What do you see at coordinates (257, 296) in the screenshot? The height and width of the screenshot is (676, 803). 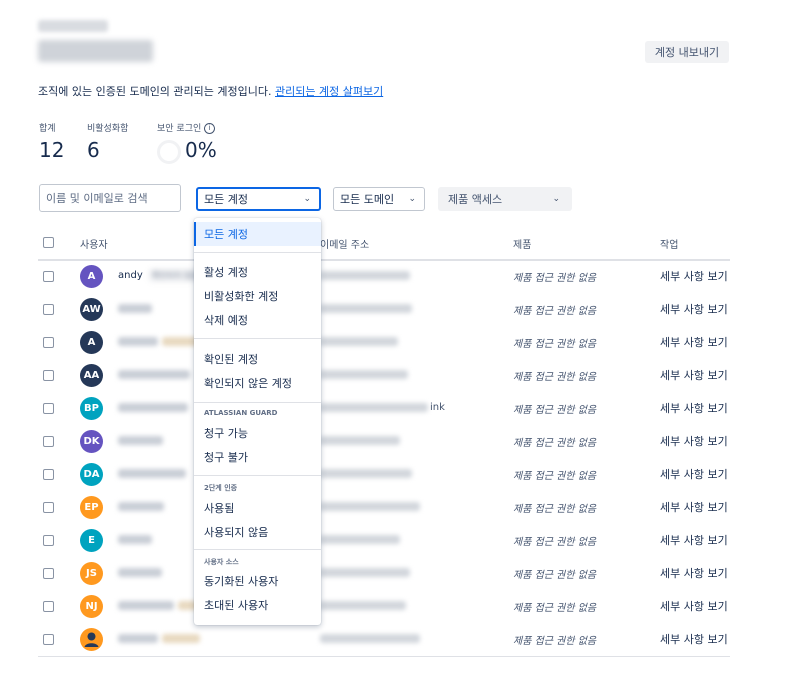 I see `dropdown-option-deactivated: 비활성화한 계정` at bounding box center [257, 296].